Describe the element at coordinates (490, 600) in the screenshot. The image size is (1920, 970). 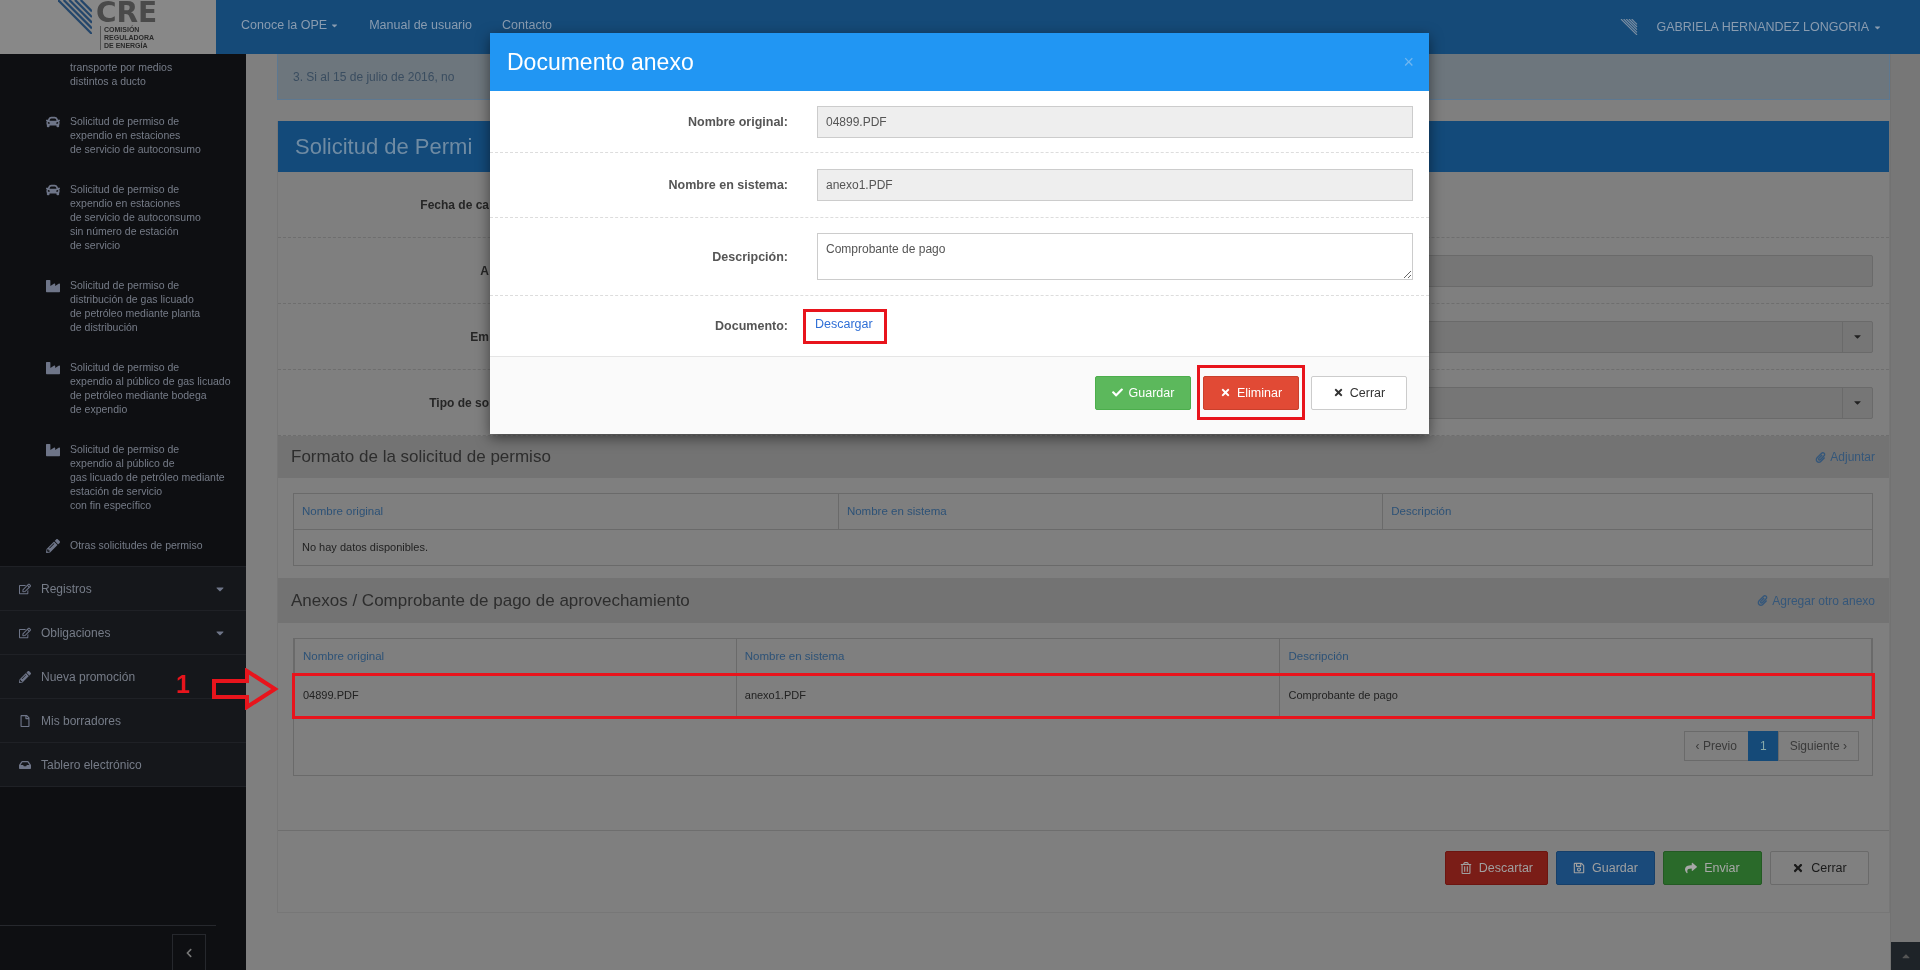
I see `section-title: Anexos / Comprobante de pago de aprovechamiento` at that location.